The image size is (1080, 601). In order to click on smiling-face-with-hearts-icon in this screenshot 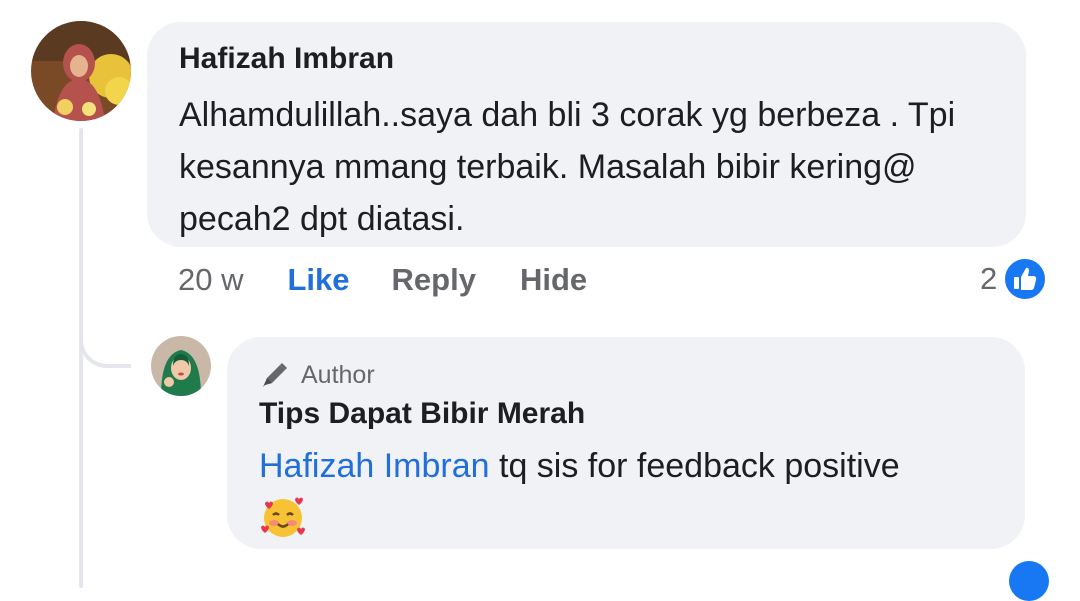, I will do `click(283, 523)`.